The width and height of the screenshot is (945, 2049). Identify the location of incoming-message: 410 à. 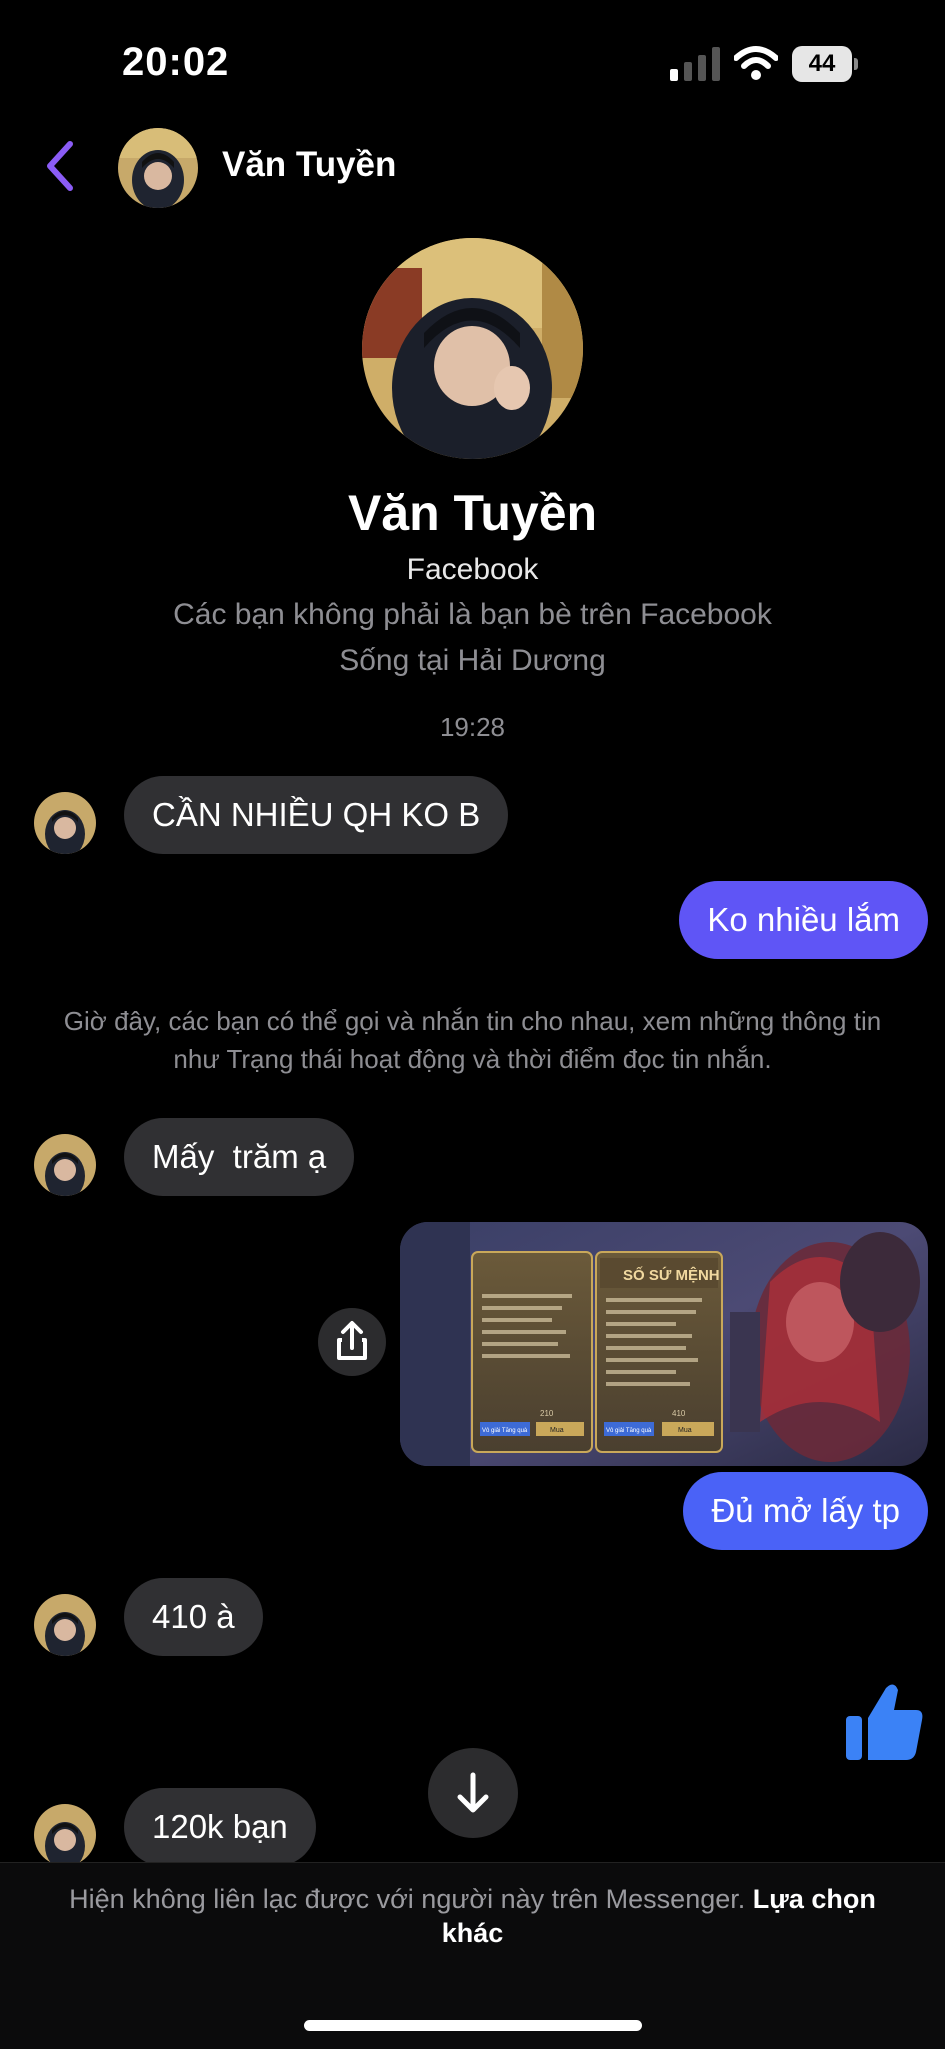
(193, 1617).